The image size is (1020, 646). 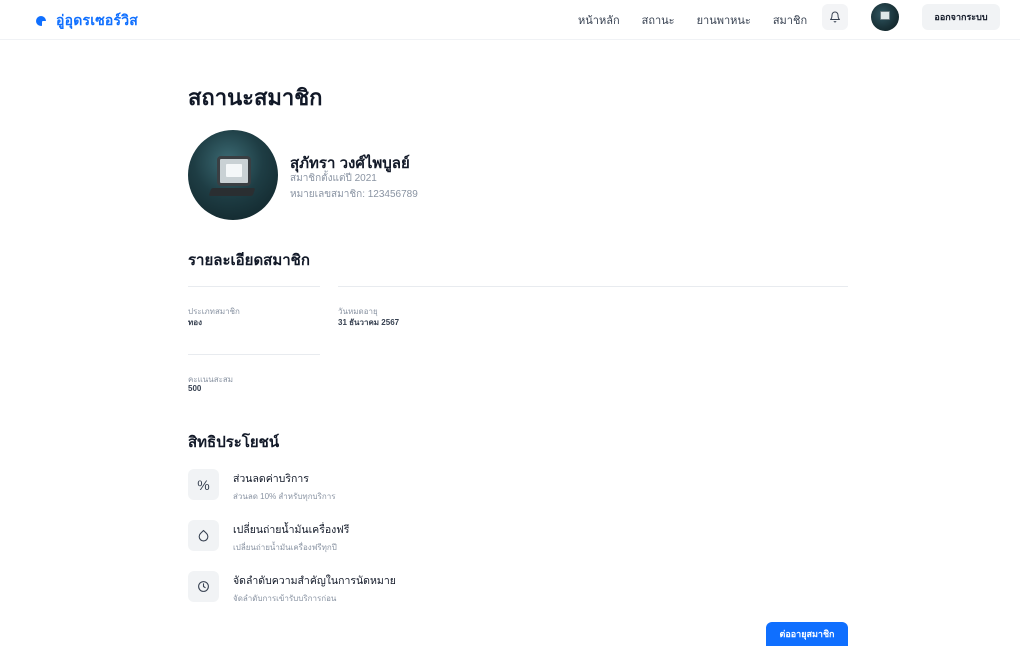 What do you see at coordinates (333, 178) in the screenshot?
I see `member-since: สมาชิกตั้งแต่ปี 2021` at bounding box center [333, 178].